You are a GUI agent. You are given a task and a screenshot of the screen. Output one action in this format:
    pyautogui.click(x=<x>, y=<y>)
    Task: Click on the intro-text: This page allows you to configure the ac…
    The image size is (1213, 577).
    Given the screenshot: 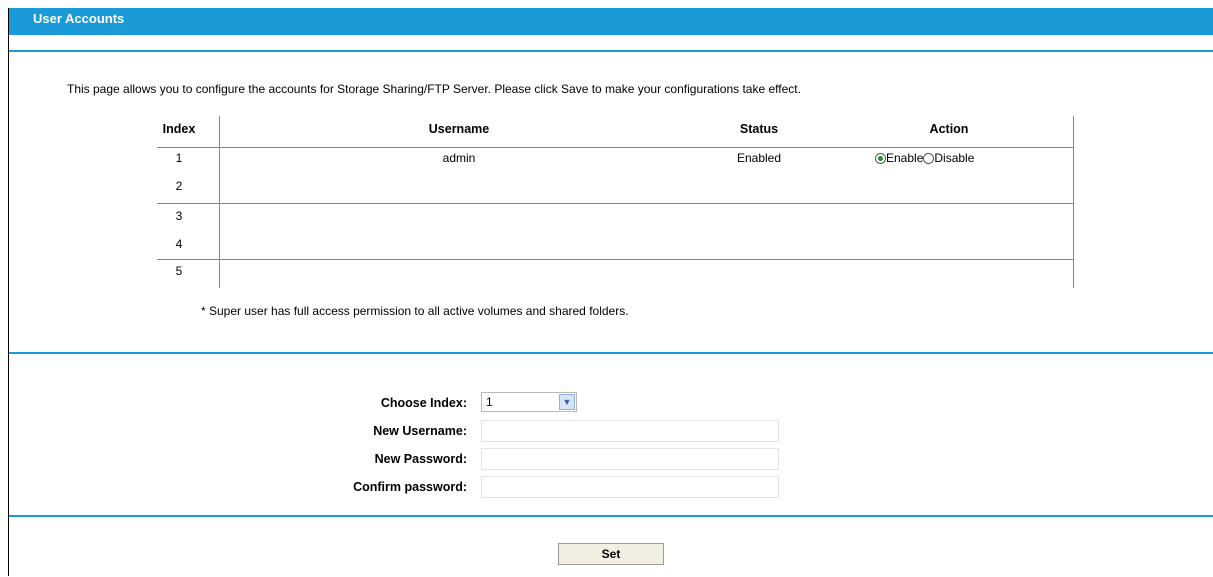 What is the action you would take?
    pyautogui.click(x=434, y=89)
    